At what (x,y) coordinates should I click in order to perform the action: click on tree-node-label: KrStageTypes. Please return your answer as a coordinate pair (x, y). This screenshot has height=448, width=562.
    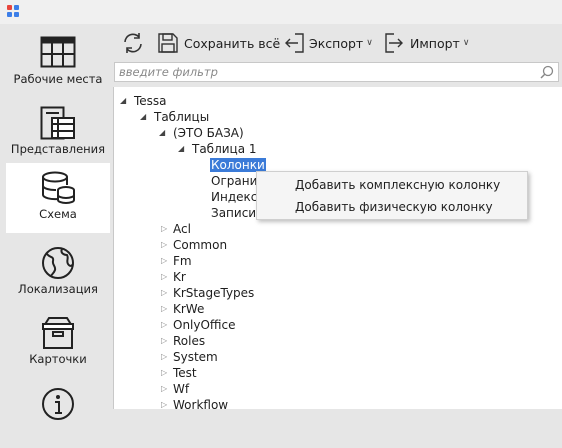
    Looking at the image, I should click on (214, 293).